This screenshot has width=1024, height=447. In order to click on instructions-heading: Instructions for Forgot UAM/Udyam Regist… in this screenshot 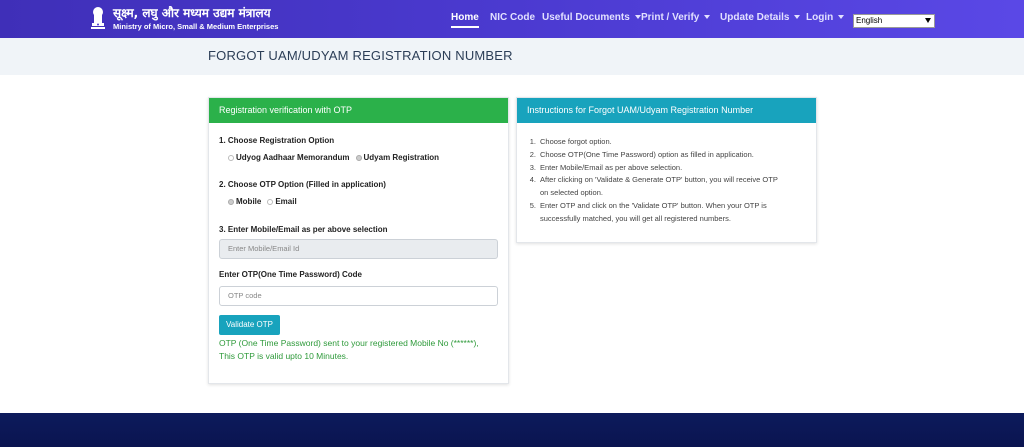, I will do `click(666, 110)`.